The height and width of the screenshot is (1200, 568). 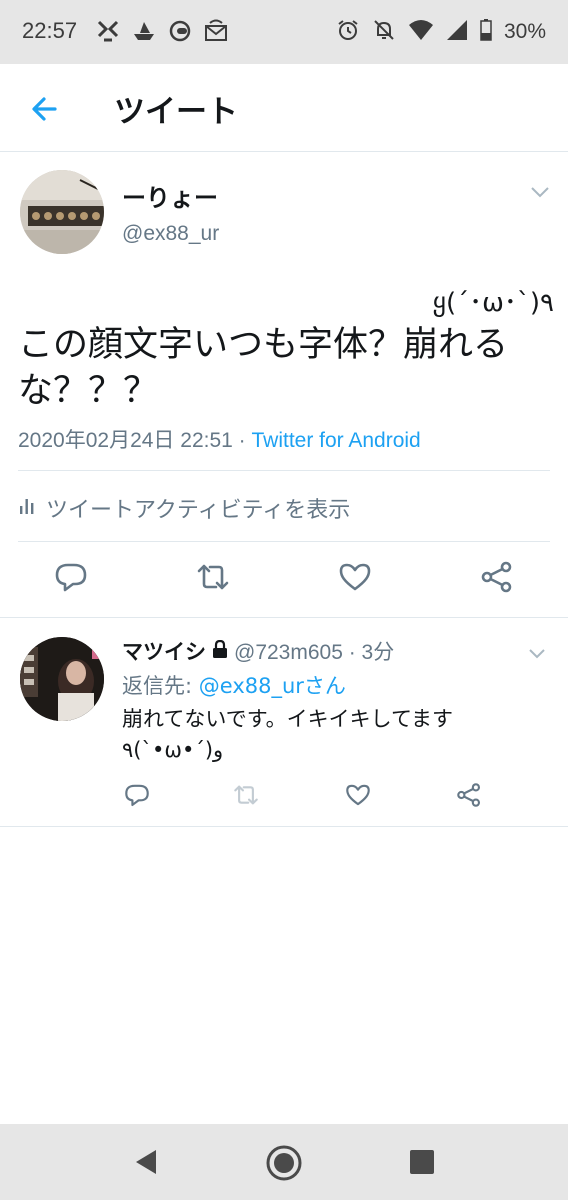 I want to click on avatar, so click(x=62, y=212).